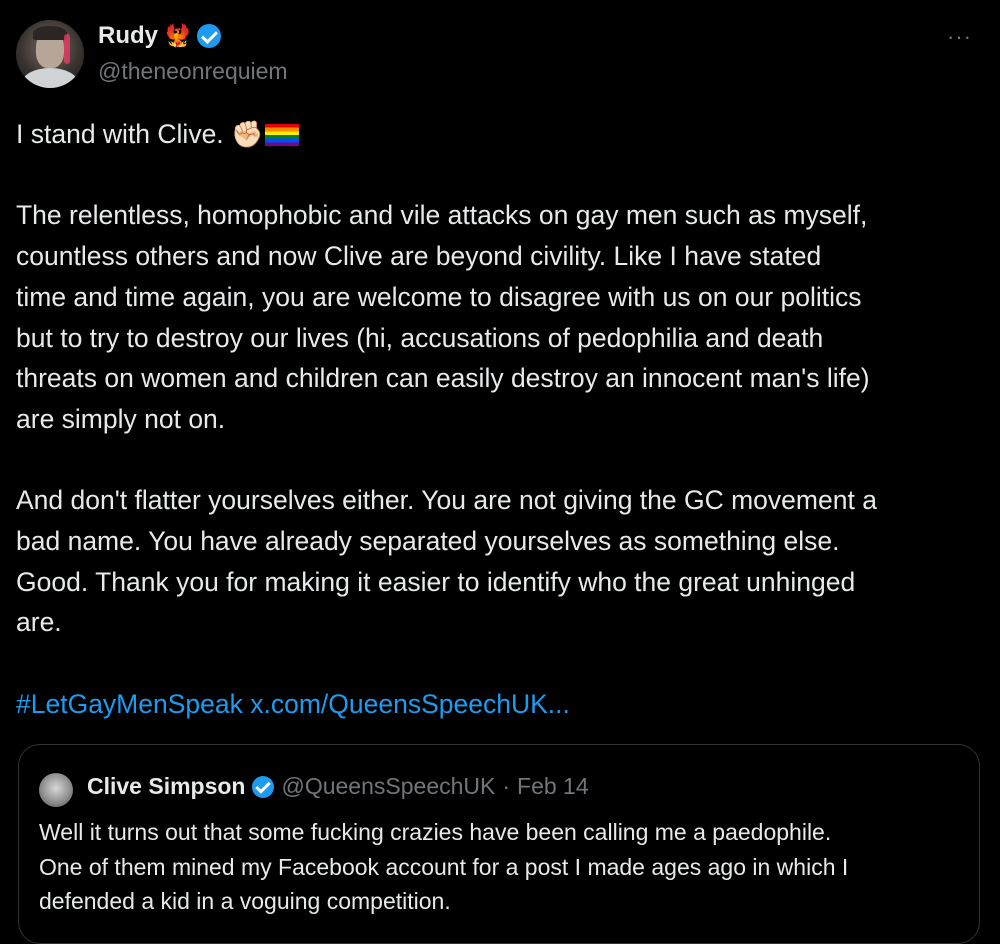  Describe the element at coordinates (166, 786) in the screenshot. I see `quoted-author-name: Clive Simpson` at that location.